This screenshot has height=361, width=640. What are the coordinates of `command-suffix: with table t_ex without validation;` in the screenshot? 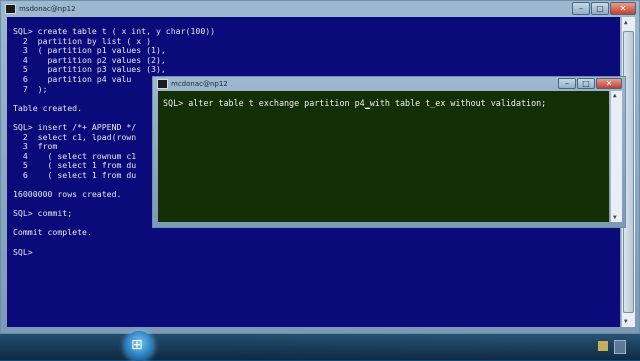 It's located at (458, 103).